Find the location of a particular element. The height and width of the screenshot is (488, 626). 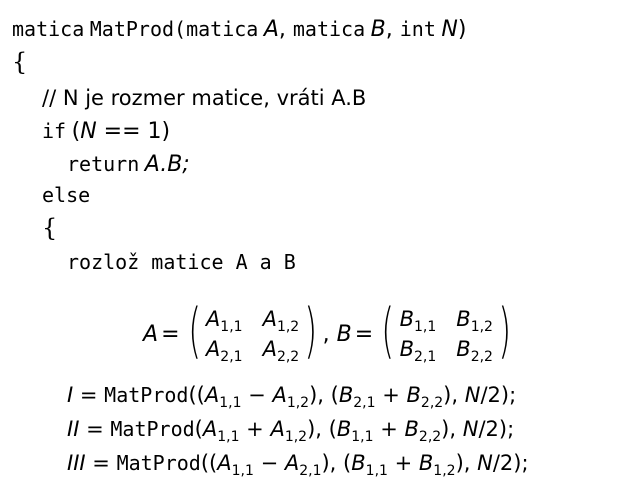

if-line: if (N == 1) is located at coordinates (106, 131).